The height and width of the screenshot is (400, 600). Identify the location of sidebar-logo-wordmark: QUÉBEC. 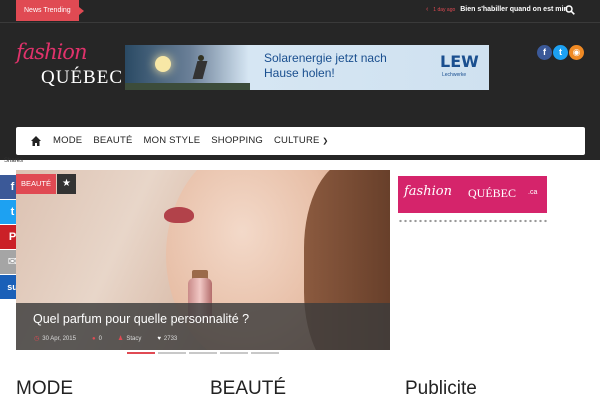
(492, 193).